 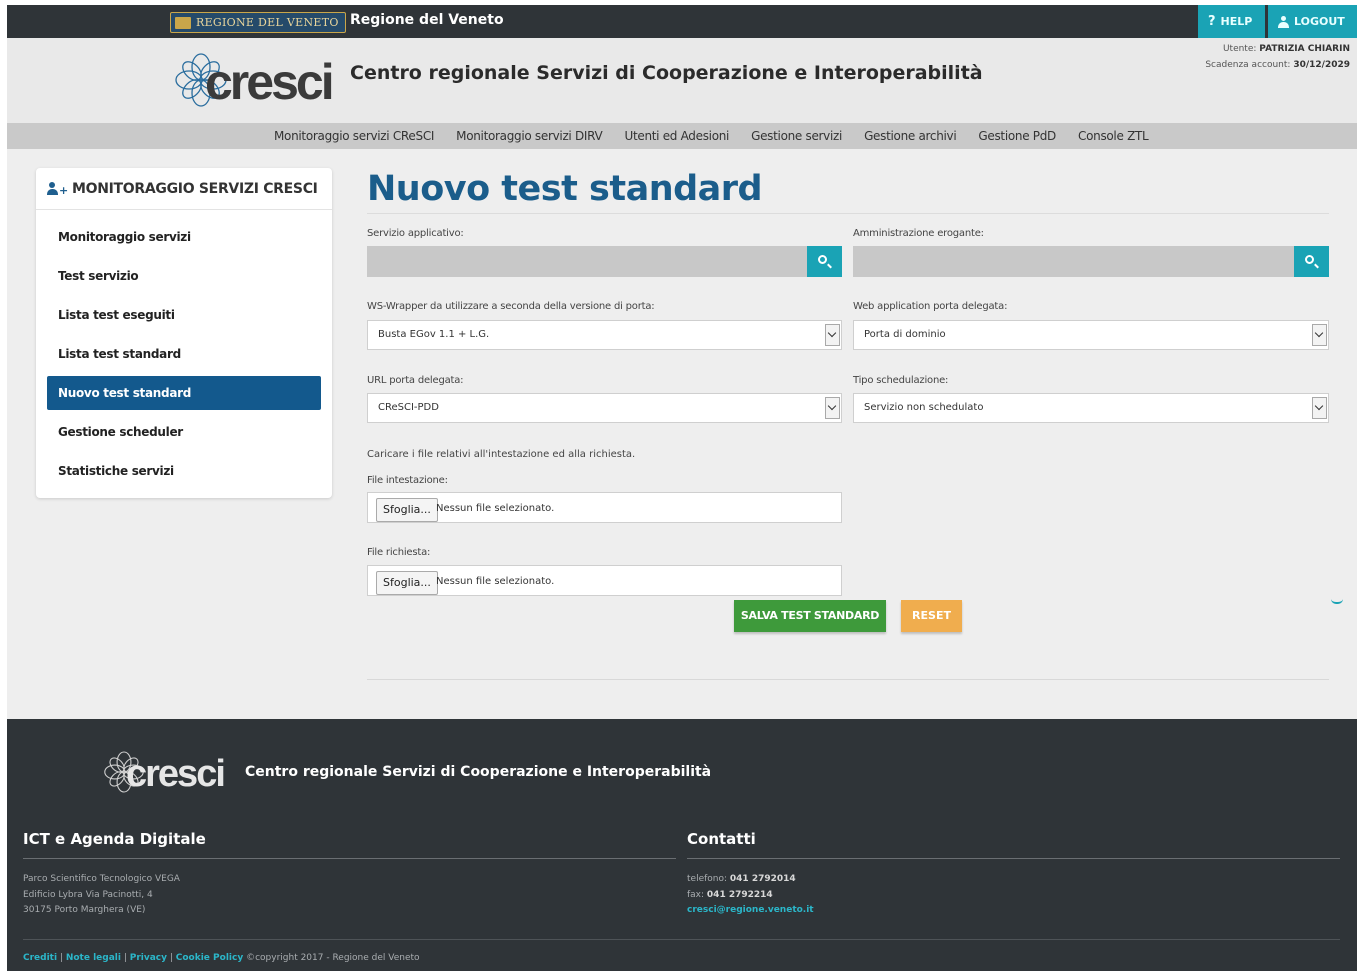 I want to click on address-line: Parco Scientifico Tecnologico VEGA, so click(x=101, y=879).